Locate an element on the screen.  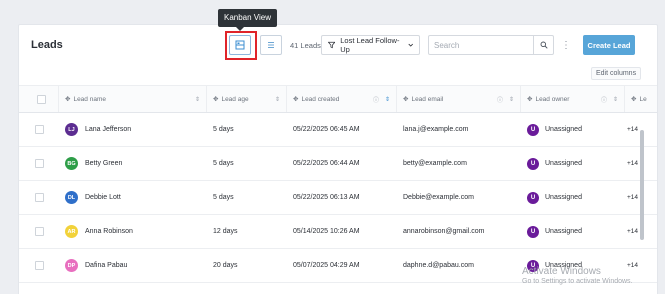
lead-created: 05/22/2025 06:44 AM is located at coordinates (326, 163).